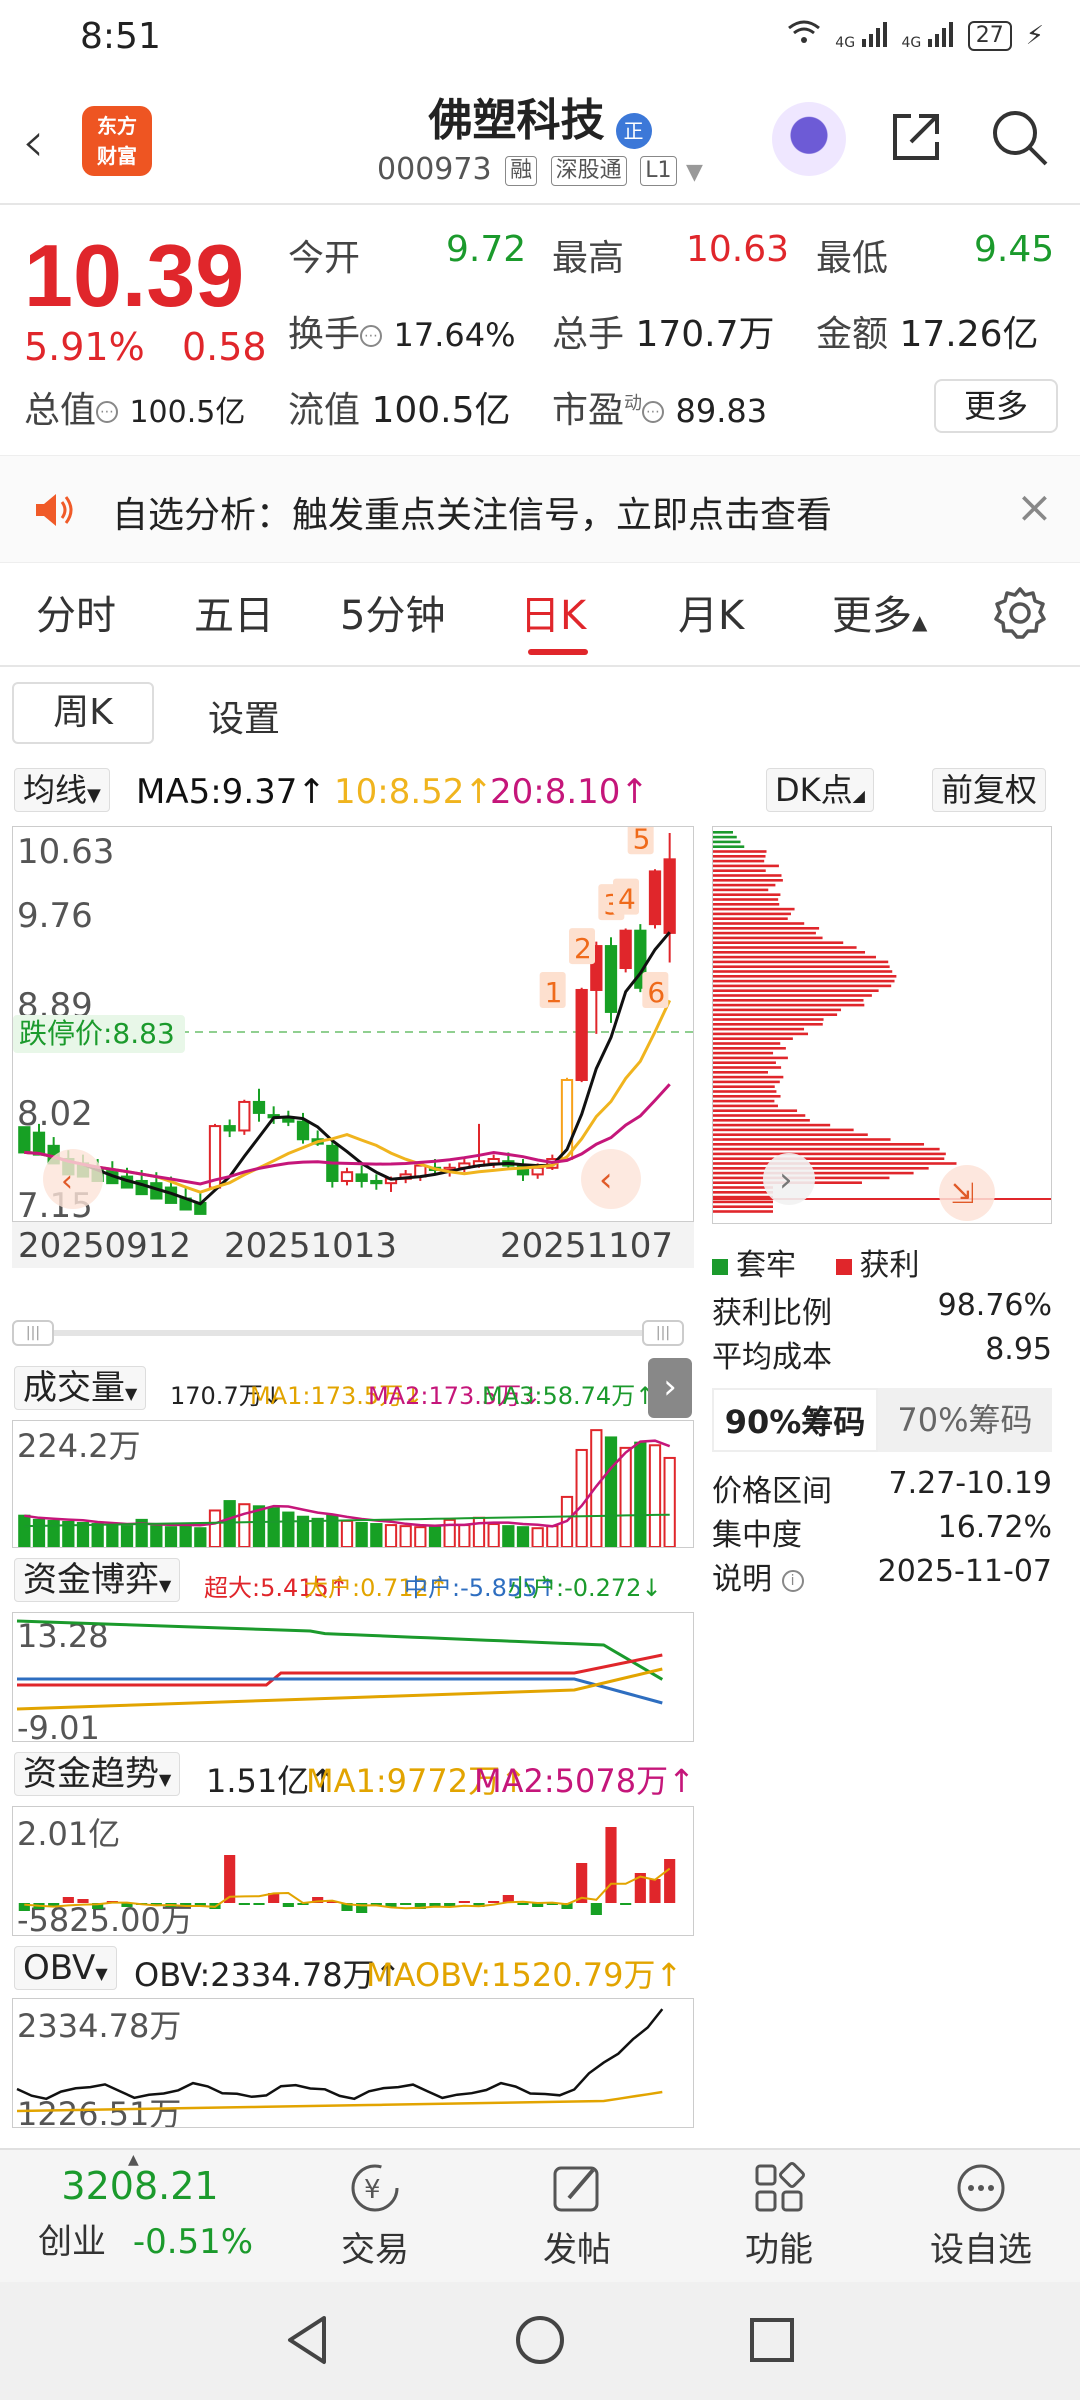 This screenshot has width=1080, height=2400. I want to click on date-axis: 20250912 20251013 20251107, so click(353, 1245).